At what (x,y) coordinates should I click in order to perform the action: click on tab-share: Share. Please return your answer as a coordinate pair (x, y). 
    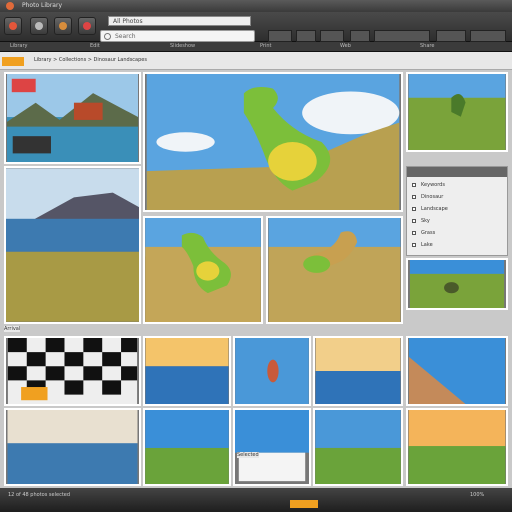
    Looking at the image, I should click on (427, 46).